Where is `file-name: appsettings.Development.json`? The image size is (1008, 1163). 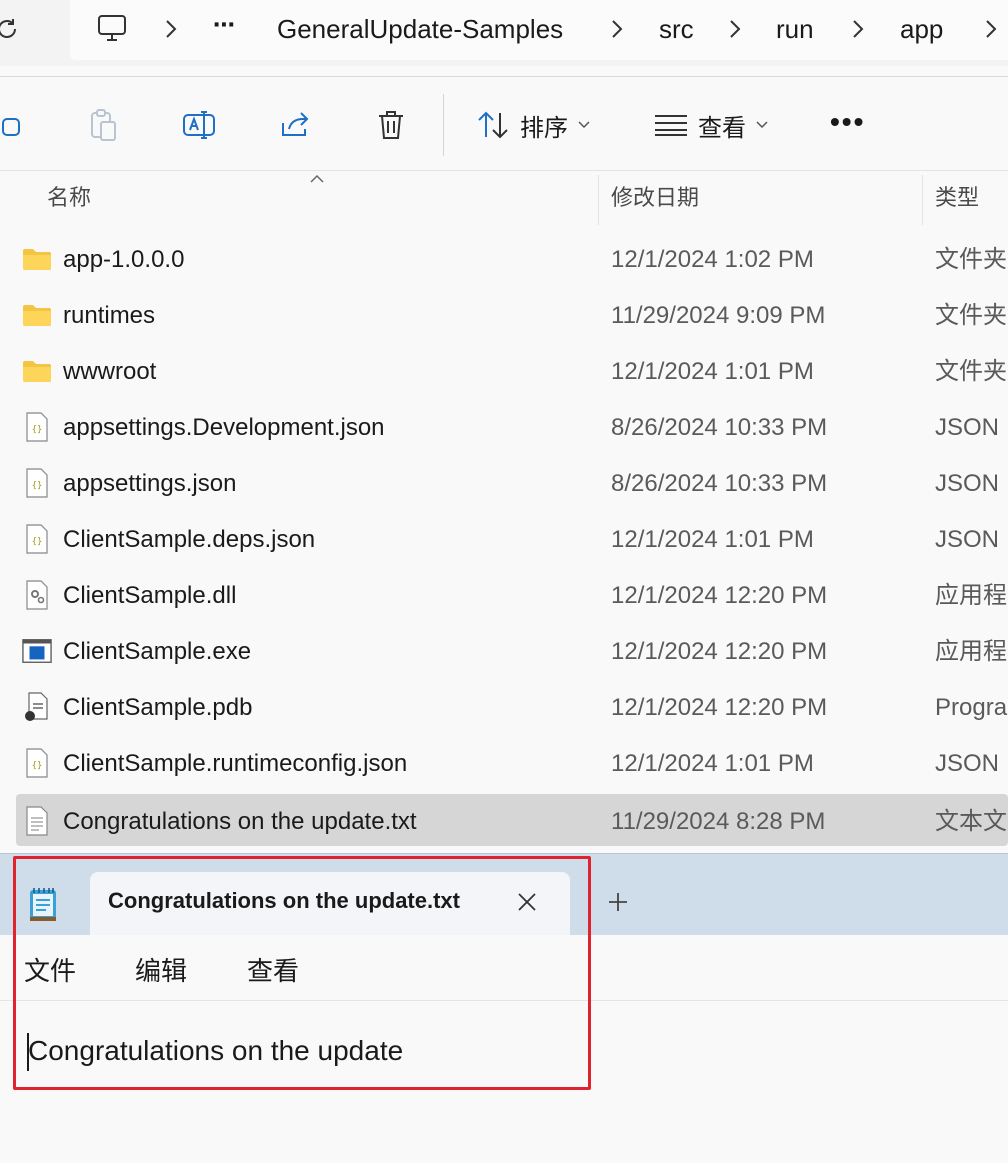 file-name: appsettings.Development.json is located at coordinates (224, 427).